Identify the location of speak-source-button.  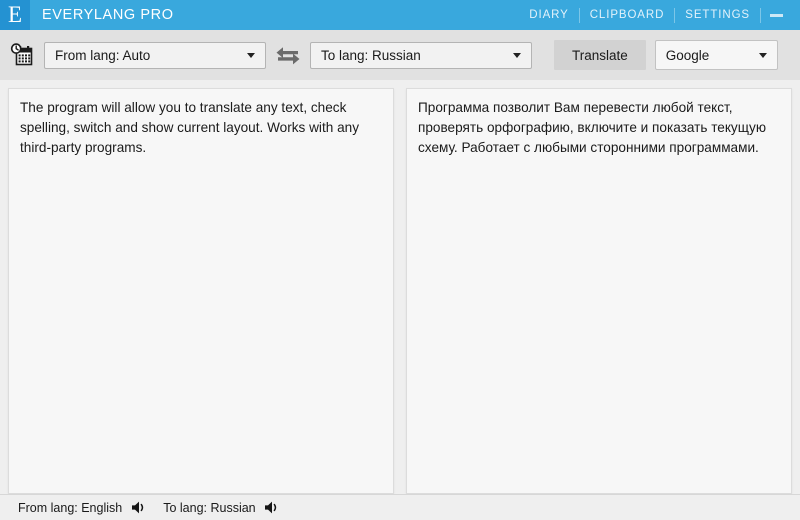
(139, 508).